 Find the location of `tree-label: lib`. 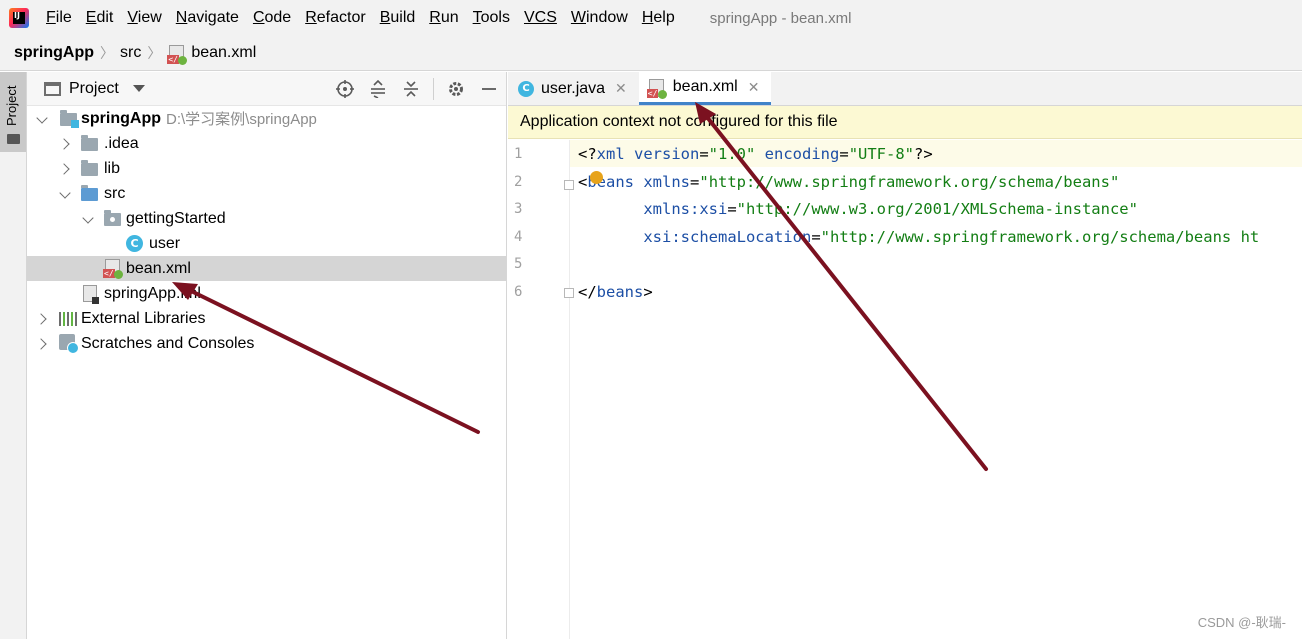

tree-label: lib is located at coordinates (112, 168).